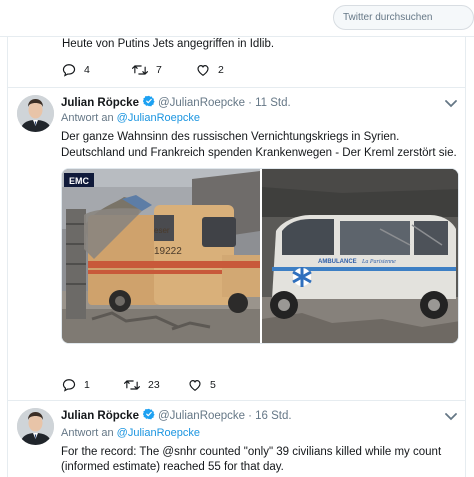 Image resolution: width=474 pixels, height=477 pixels. What do you see at coordinates (162, 230) in the screenshot?
I see `vehicle-text: eser` at bounding box center [162, 230].